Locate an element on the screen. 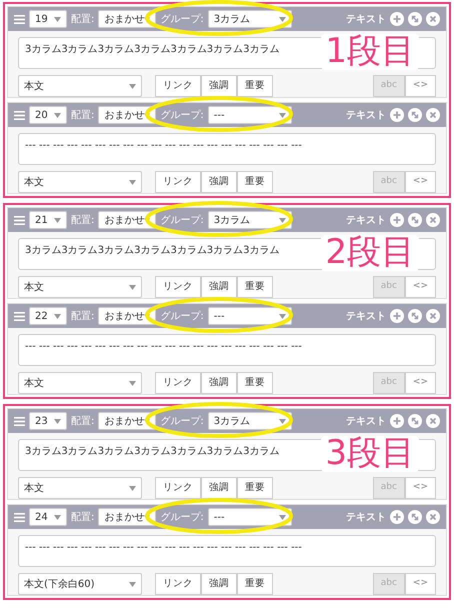 This screenshot has height=608, width=454. style-select: 本文(下余白60) is located at coordinates (80, 584).